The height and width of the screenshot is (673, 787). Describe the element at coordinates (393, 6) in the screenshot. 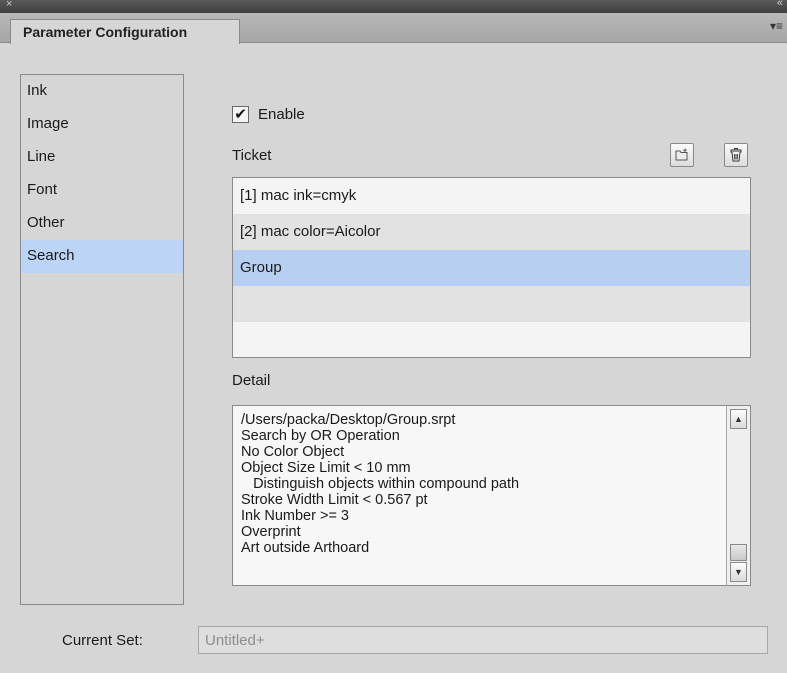

I see `panel-titlebar: × «` at that location.